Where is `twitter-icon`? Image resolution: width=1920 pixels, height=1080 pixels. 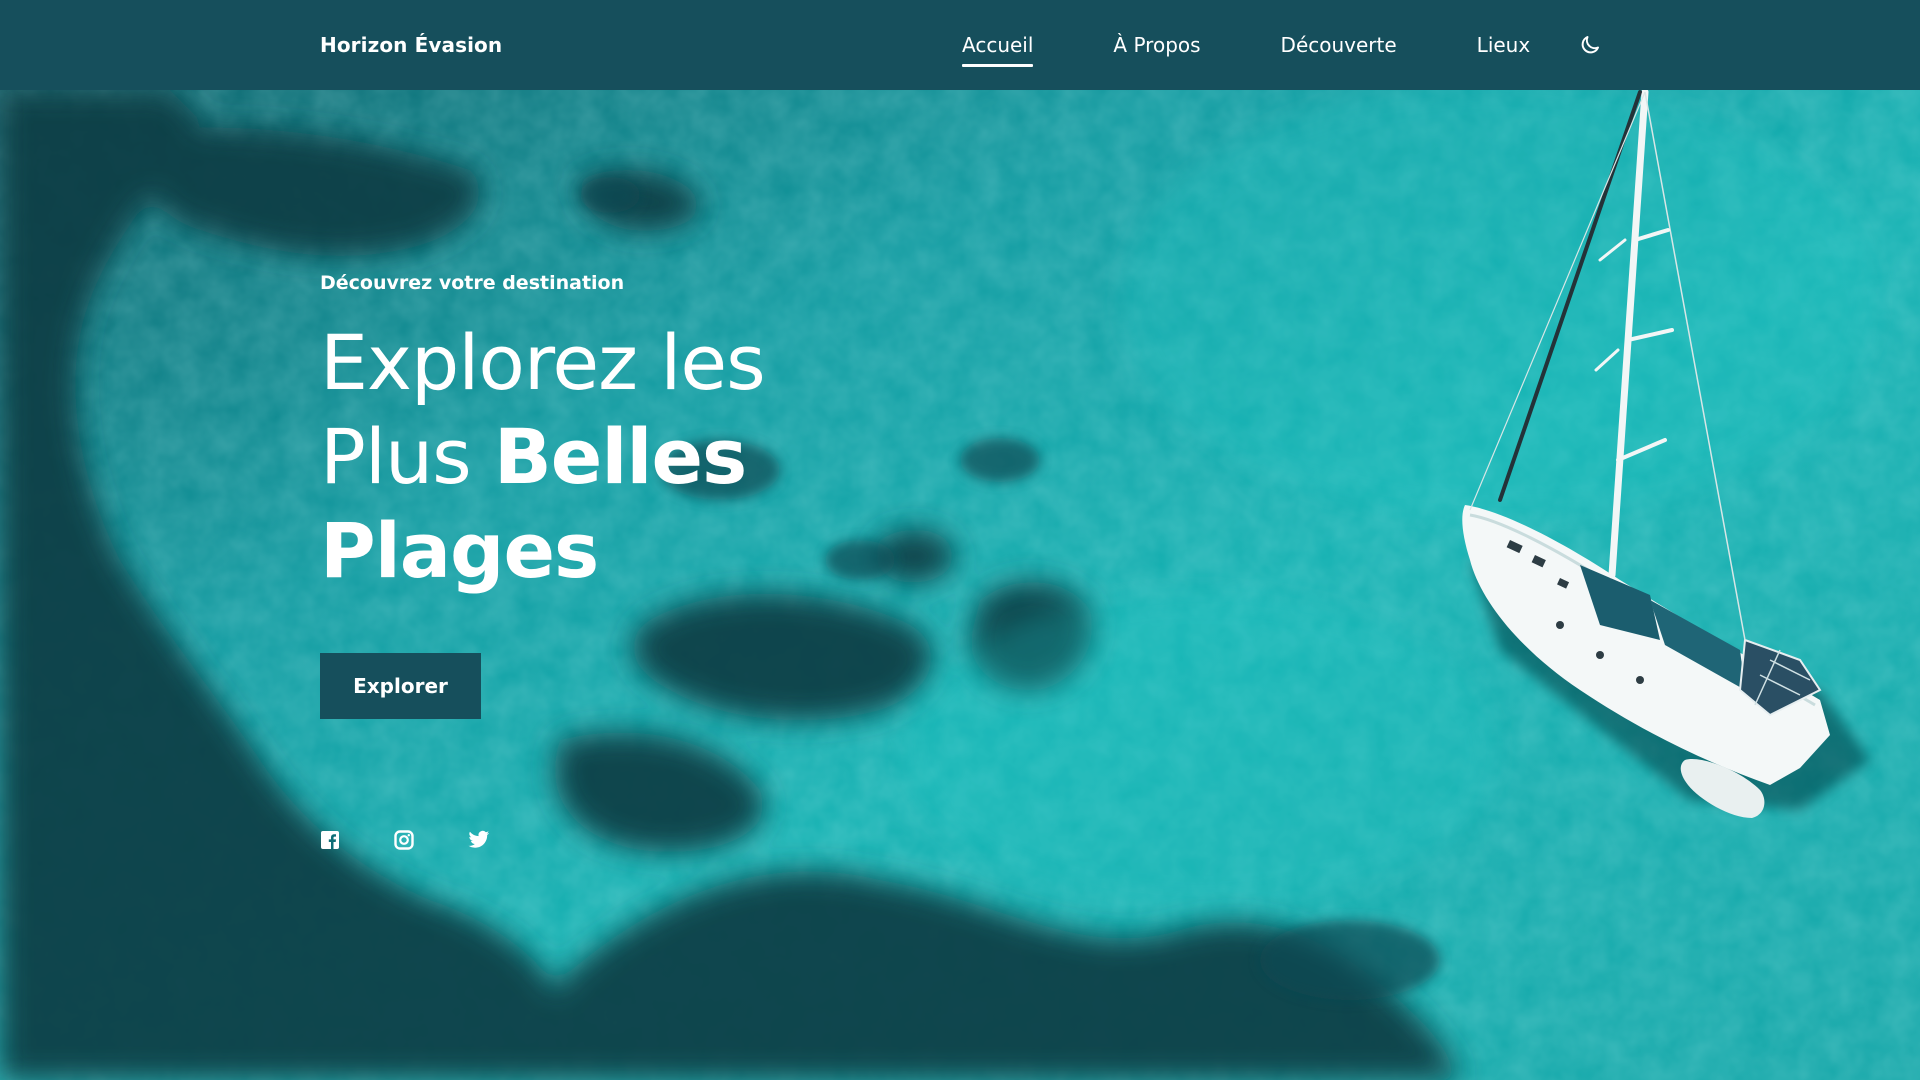 twitter-icon is located at coordinates (479, 839).